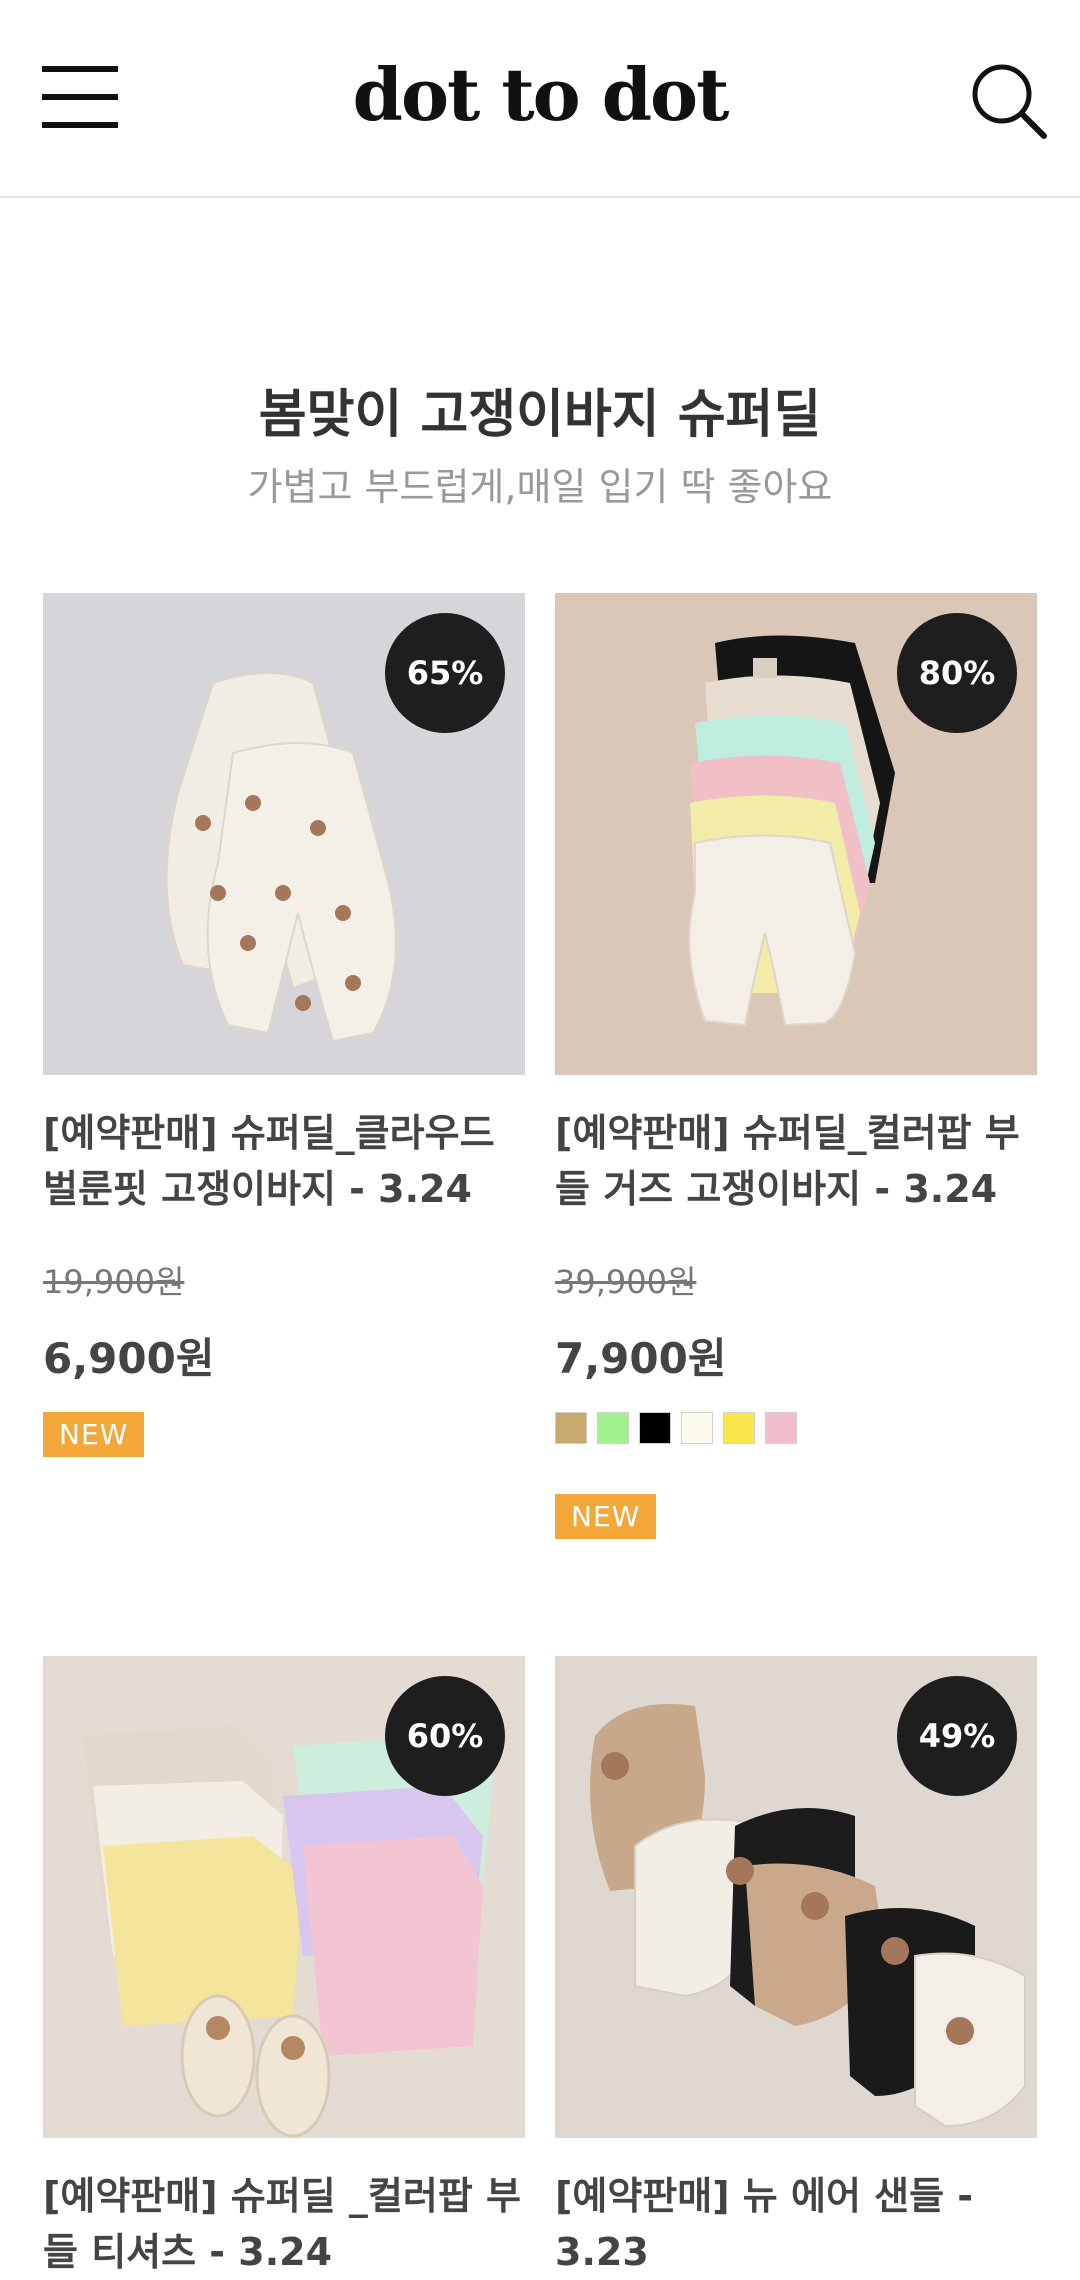 The width and height of the screenshot is (1080, 2280). Describe the element at coordinates (626, 1282) in the screenshot. I see `original-price: 39,900원` at that location.